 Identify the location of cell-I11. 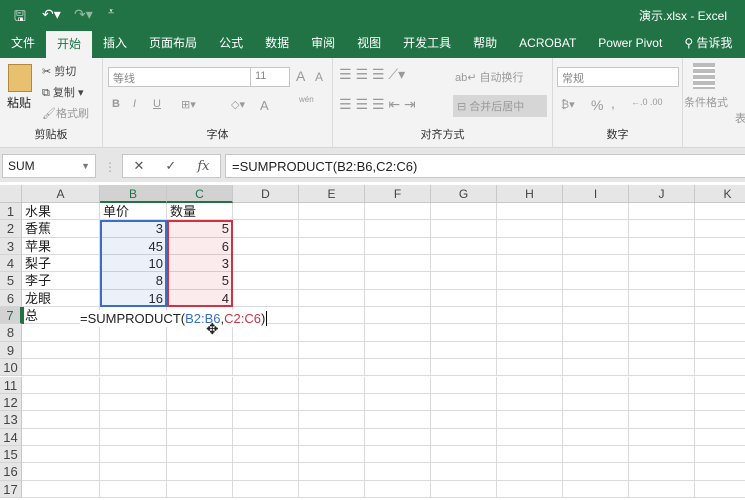
(596, 385).